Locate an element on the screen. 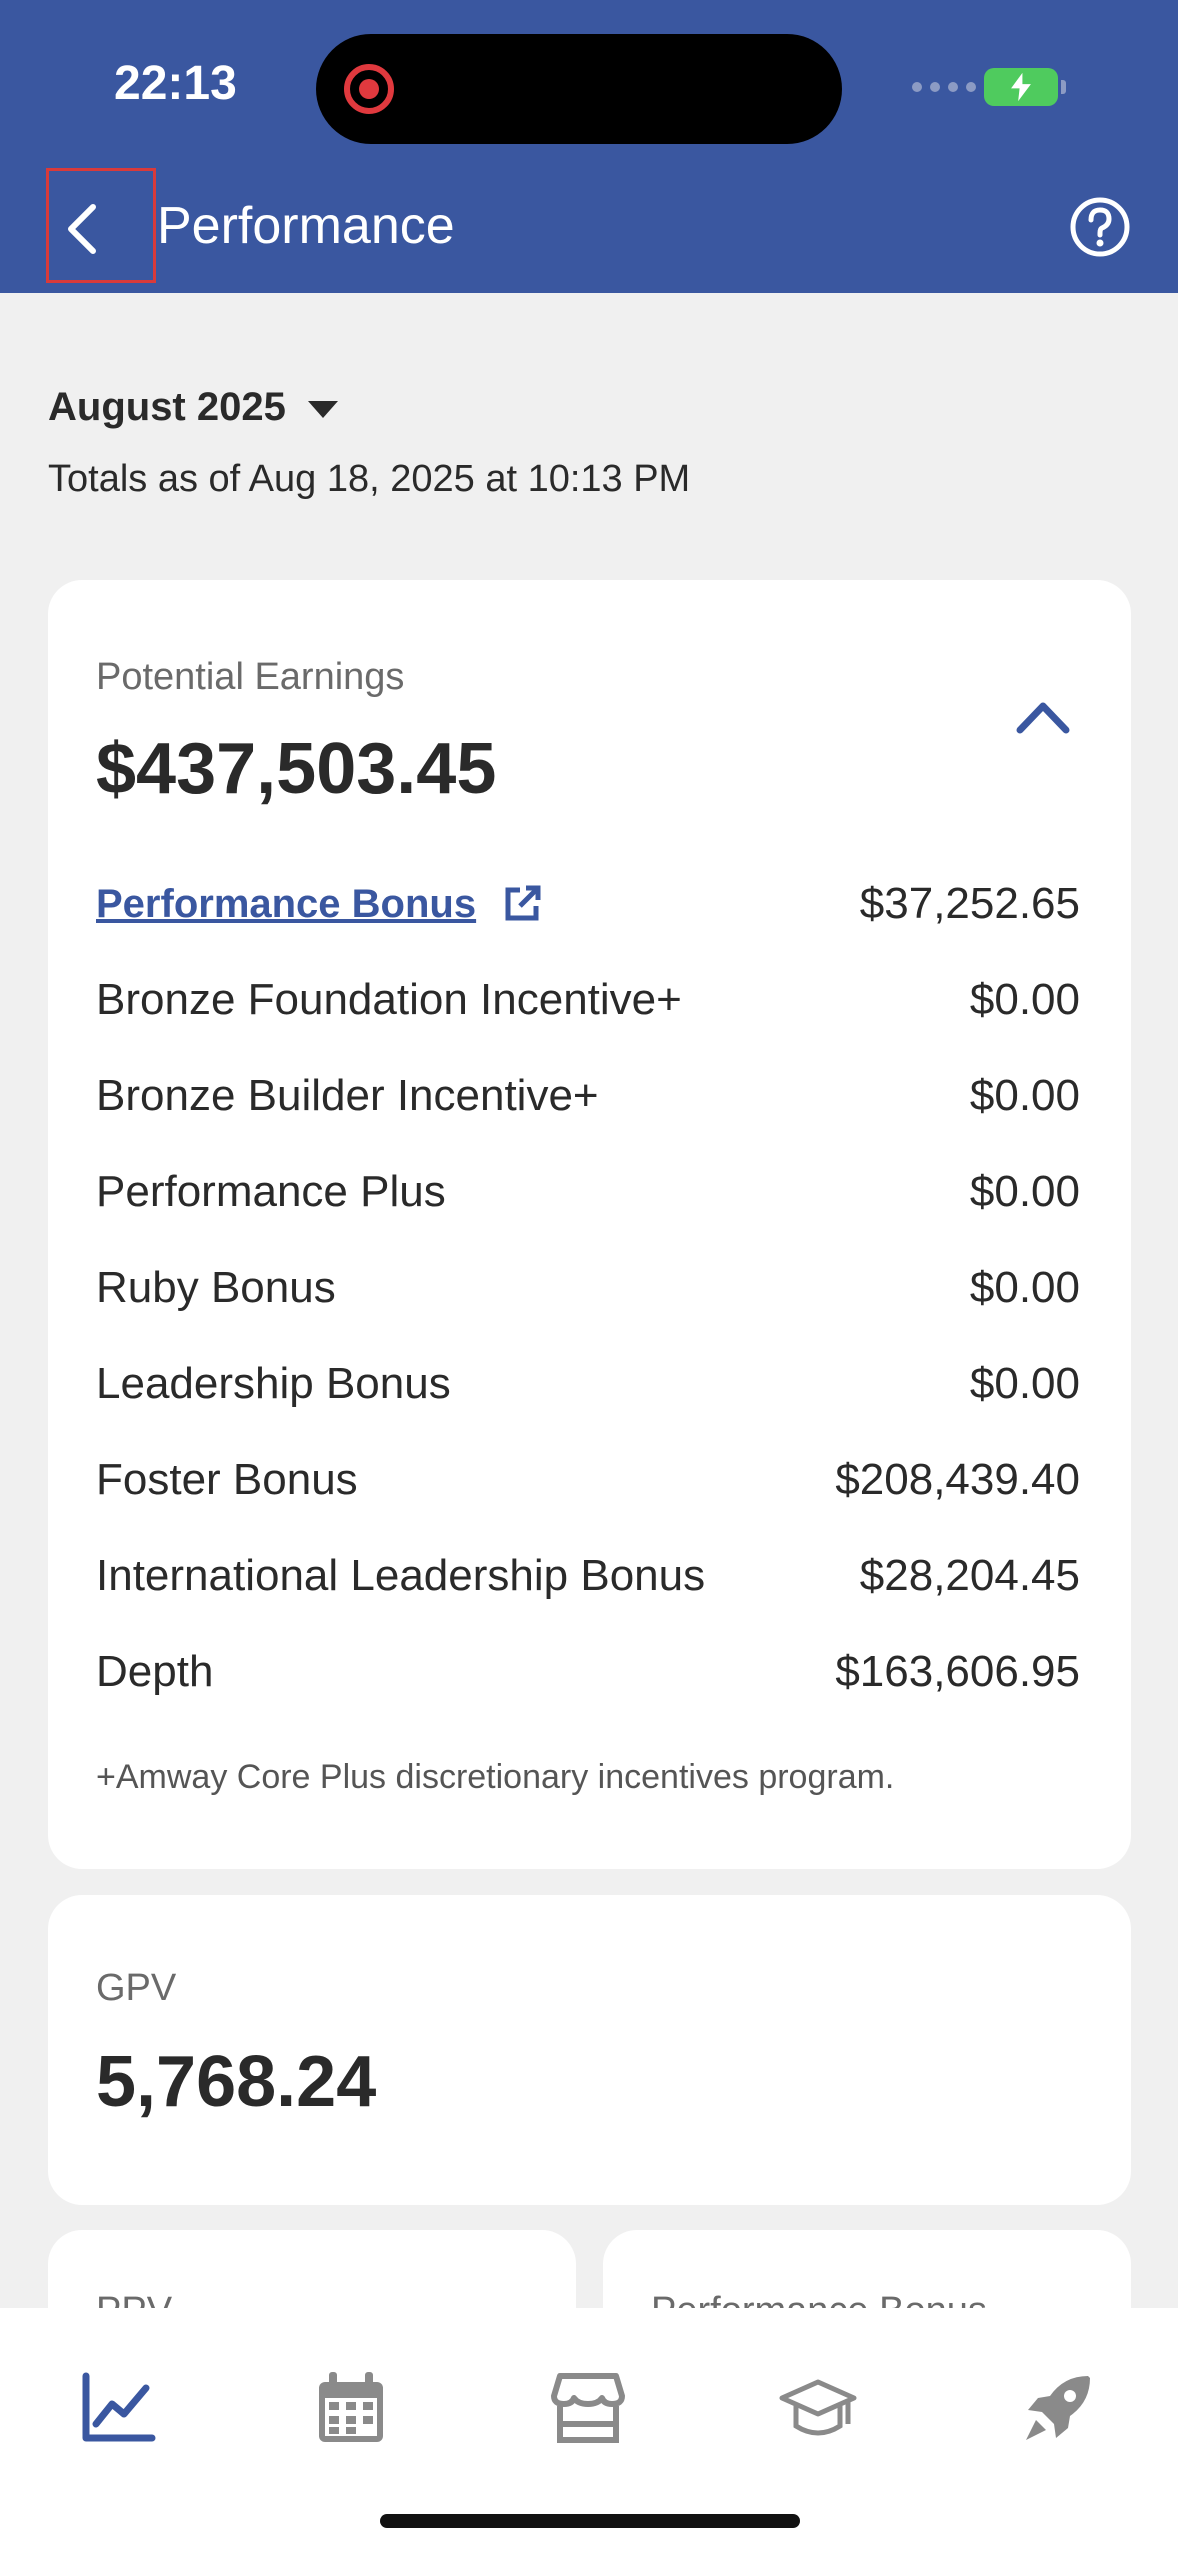  calendar-icon is located at coordinates (351, 2408).